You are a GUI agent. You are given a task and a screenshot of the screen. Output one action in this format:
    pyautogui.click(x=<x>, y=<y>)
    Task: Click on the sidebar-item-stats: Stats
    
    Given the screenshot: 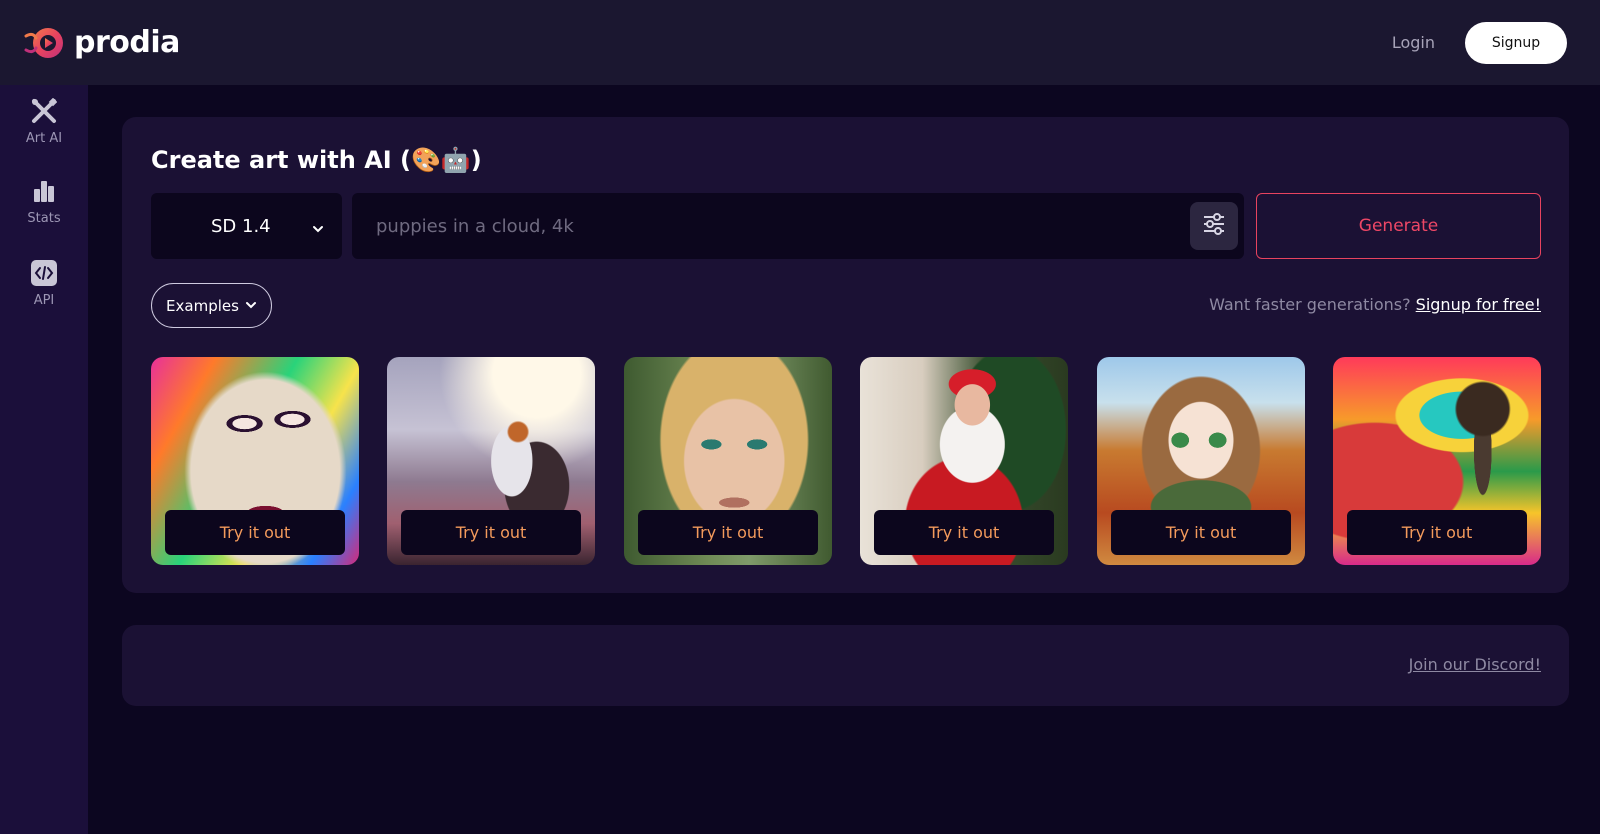 What is the action you would take?
    pyautogui.click(x=44, y=201)
    